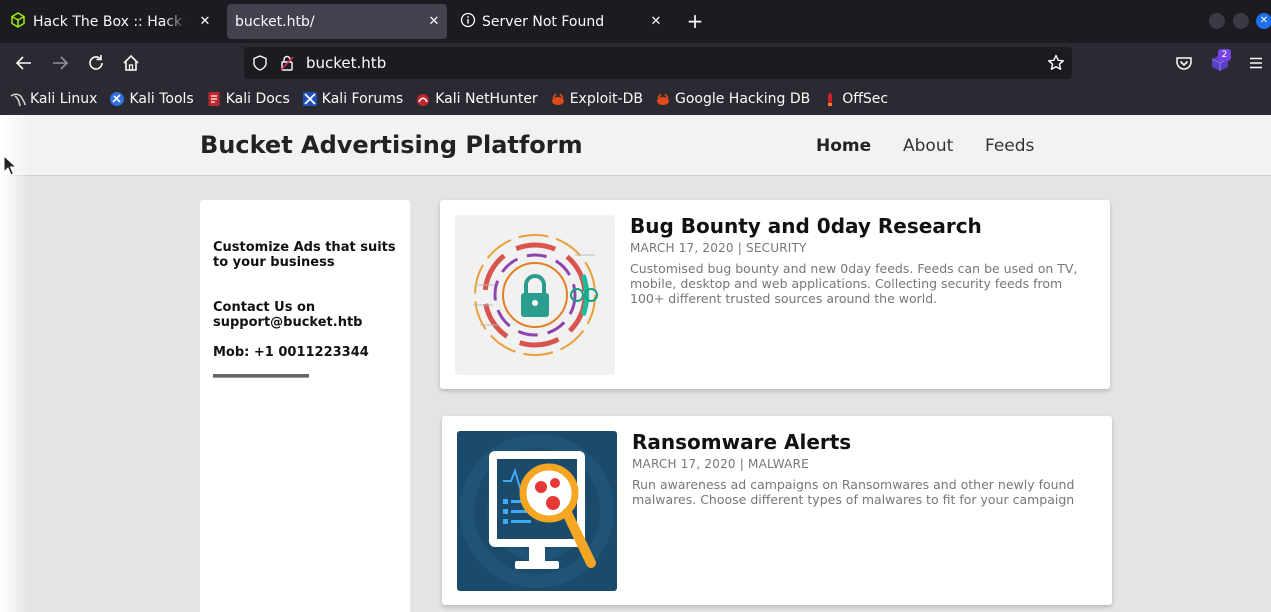  I want to click on bookmark-label: Kali Docs, so click(257, 99).